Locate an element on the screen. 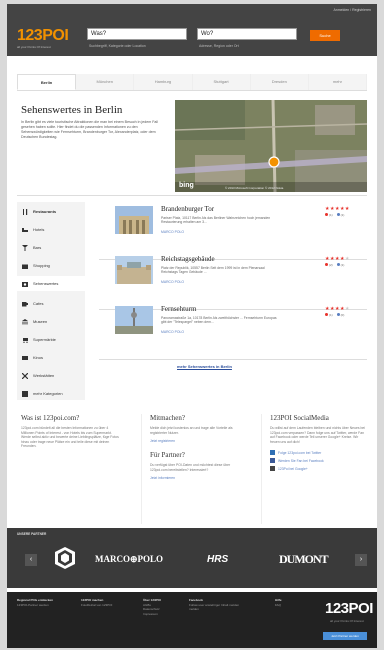 This screenshot has width=384, height=650. sidebar-item-shopping: Shopping is located at coordinates (51, 265).